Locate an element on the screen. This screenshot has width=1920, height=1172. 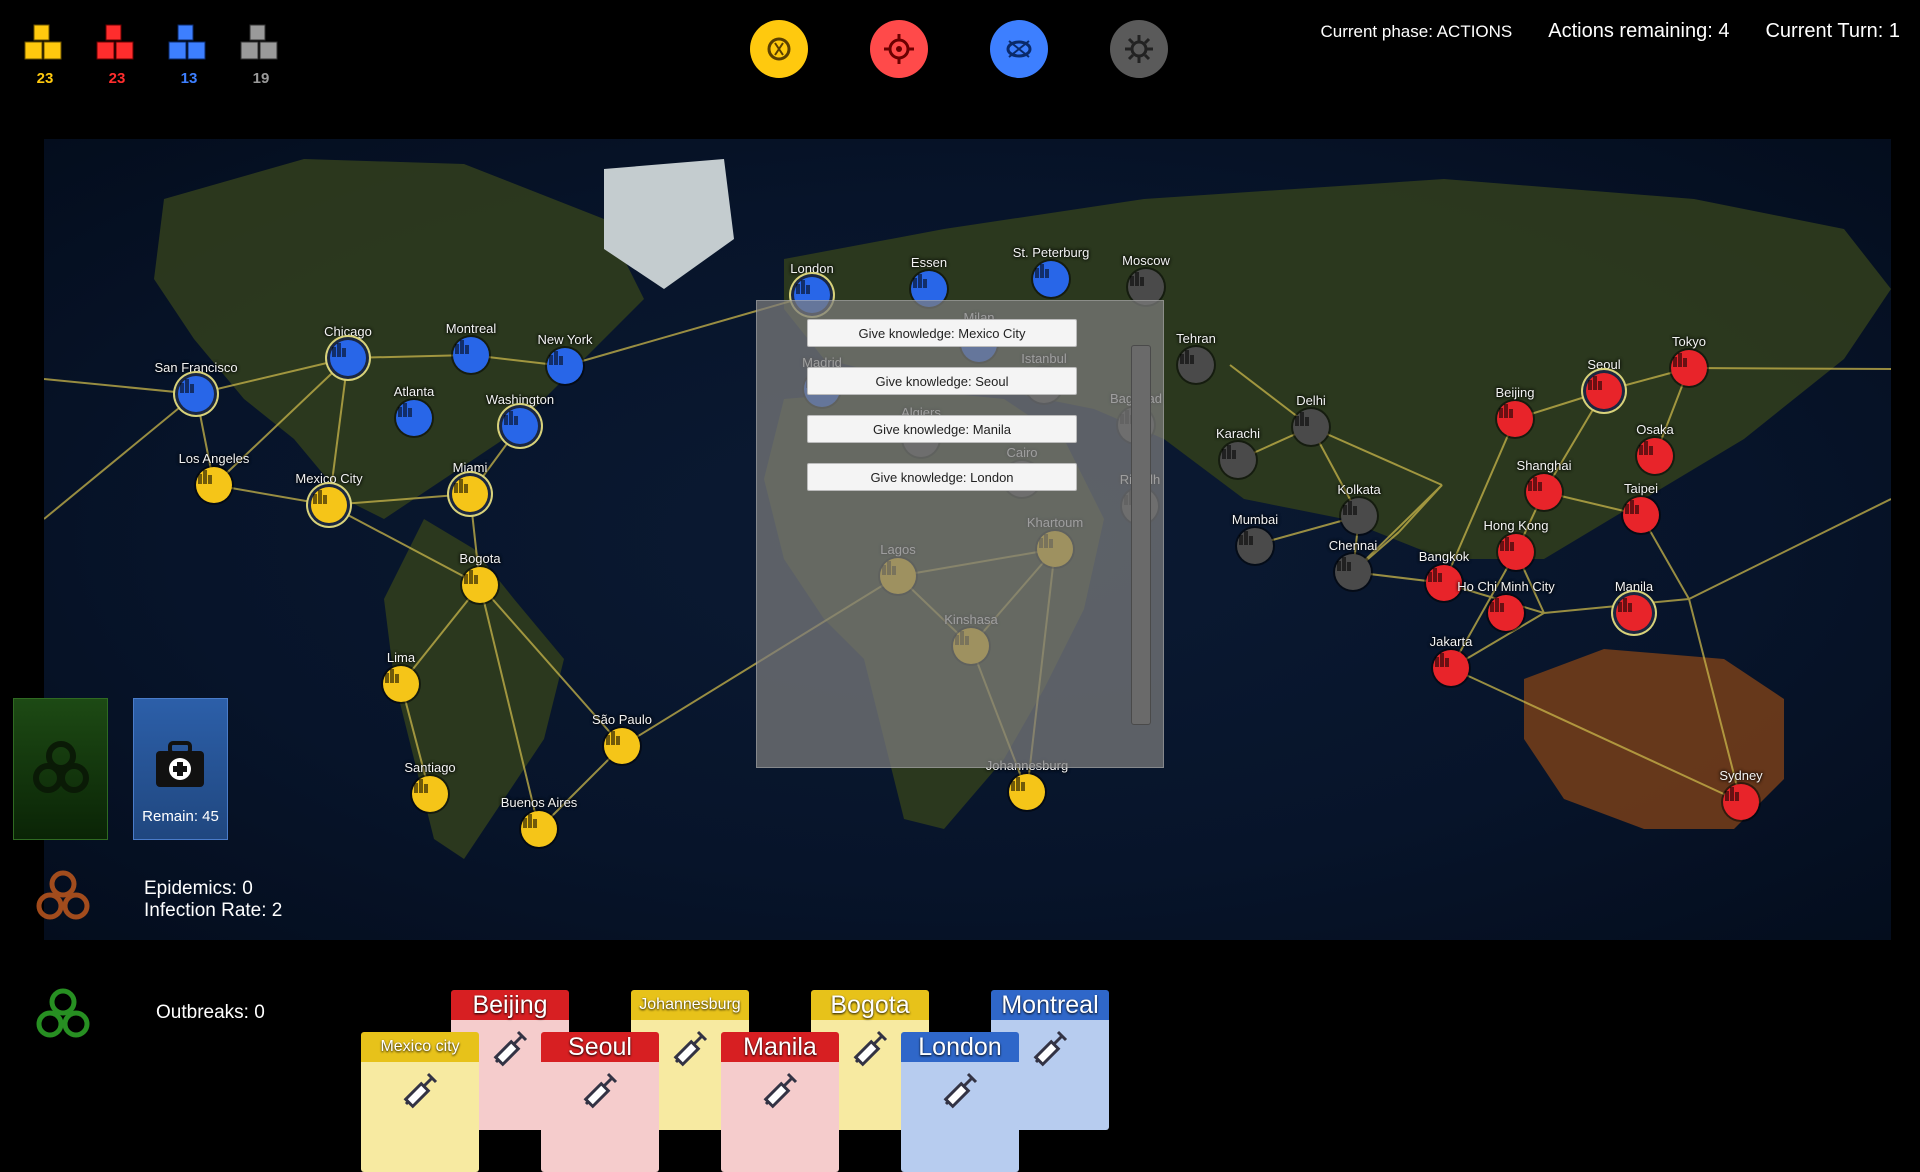
city-washington is located at coordinates (520, 426).